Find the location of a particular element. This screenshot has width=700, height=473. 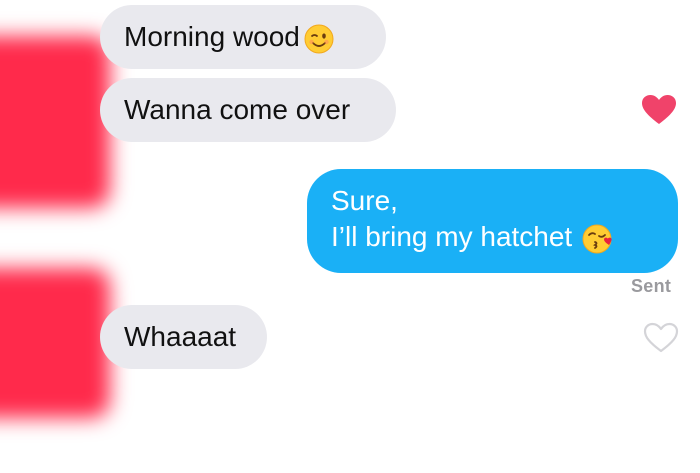

incoming-message-bubble: Morning wood is located at coordinates (243, 37).